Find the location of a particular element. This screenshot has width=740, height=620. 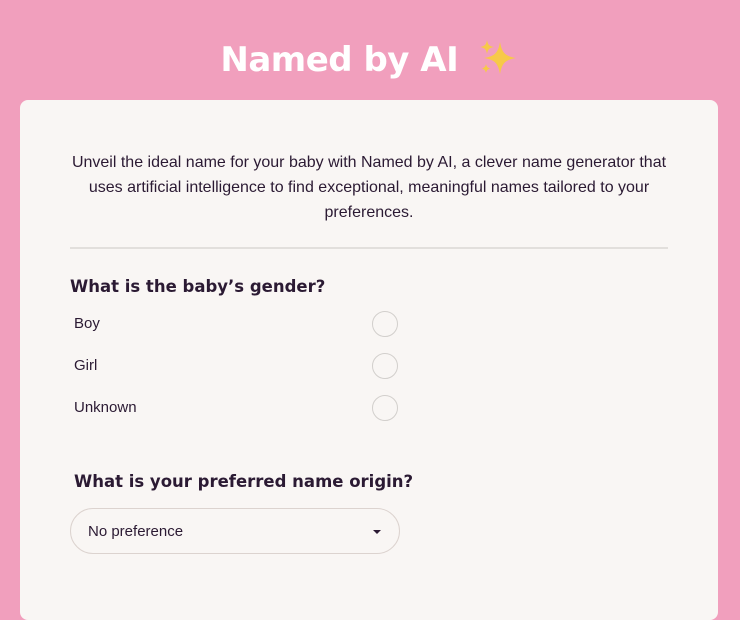

app-title: Named by AI is located at coordinates (370, 60).